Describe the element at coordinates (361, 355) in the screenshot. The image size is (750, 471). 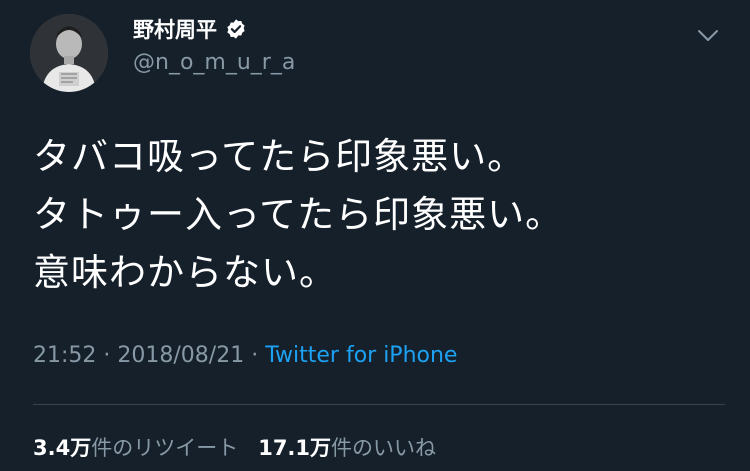
I see `tweet-source-link: Twitter for iPhone` at that location.